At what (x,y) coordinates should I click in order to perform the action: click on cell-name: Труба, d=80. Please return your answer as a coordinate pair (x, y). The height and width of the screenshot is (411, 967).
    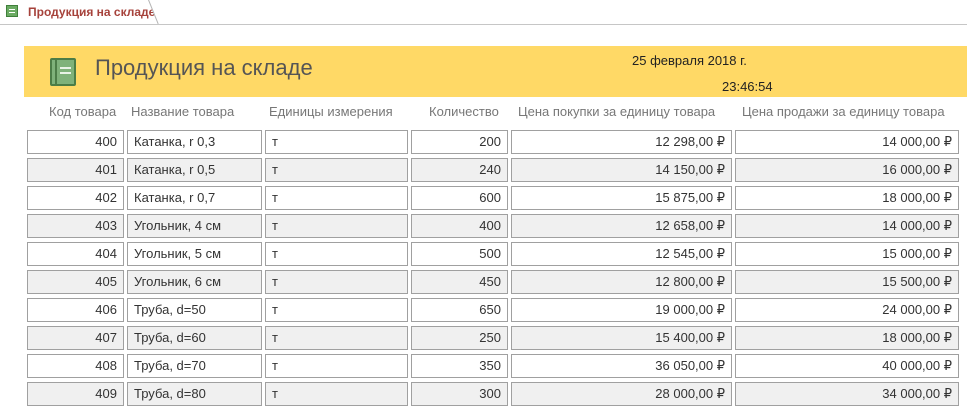
    Looking at the image, I should click on (194, 394).